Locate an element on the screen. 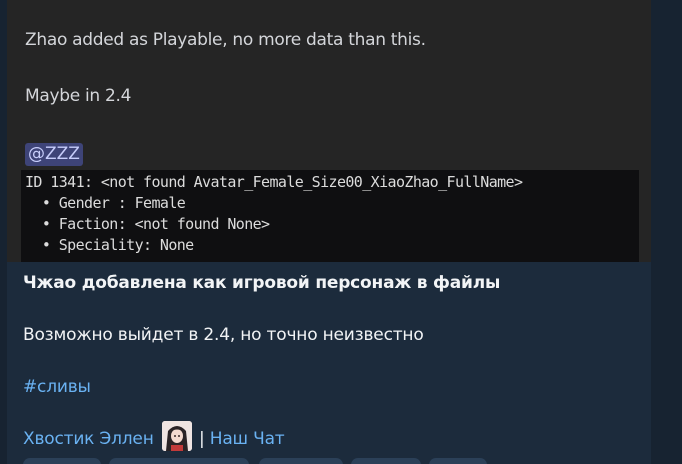  code-line: • Faction: <not found None> is located at coordinates (147, 224).